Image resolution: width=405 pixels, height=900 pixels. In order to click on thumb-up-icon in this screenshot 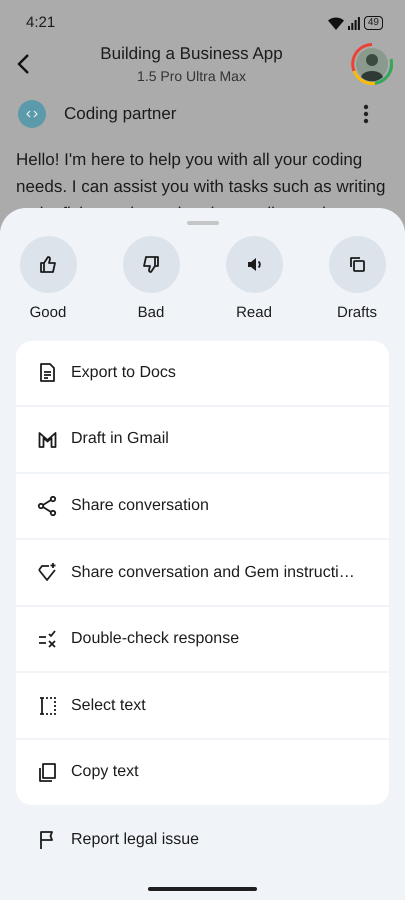, I will do `click(48, 264)`.